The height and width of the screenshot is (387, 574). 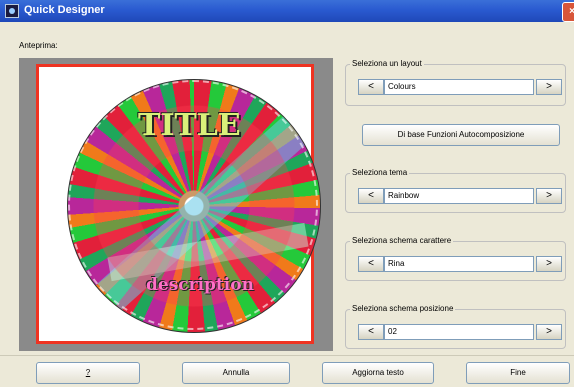 What do you see at coordinates (12, 11) in the screenshot?
I see `app-icon` at bounding box center [12, 11].